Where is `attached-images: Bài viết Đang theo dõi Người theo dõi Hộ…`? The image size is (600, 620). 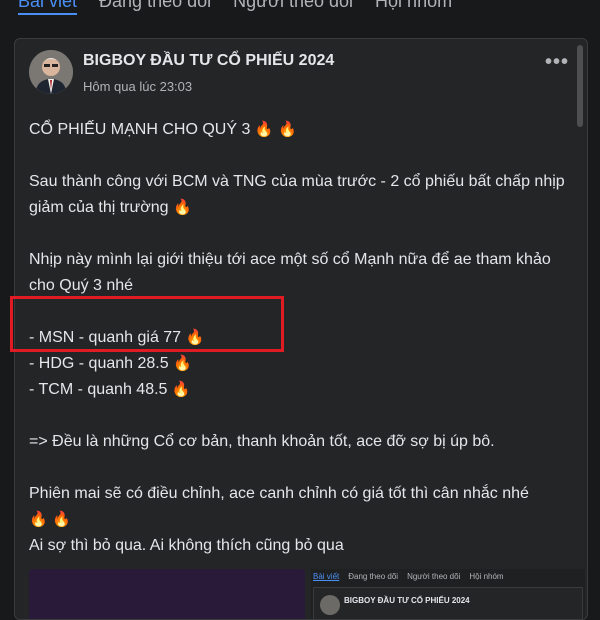
attached-images: Bài viết Đang theo dõi Người theo dõi Hộ… is located at coordinates (307, 594).